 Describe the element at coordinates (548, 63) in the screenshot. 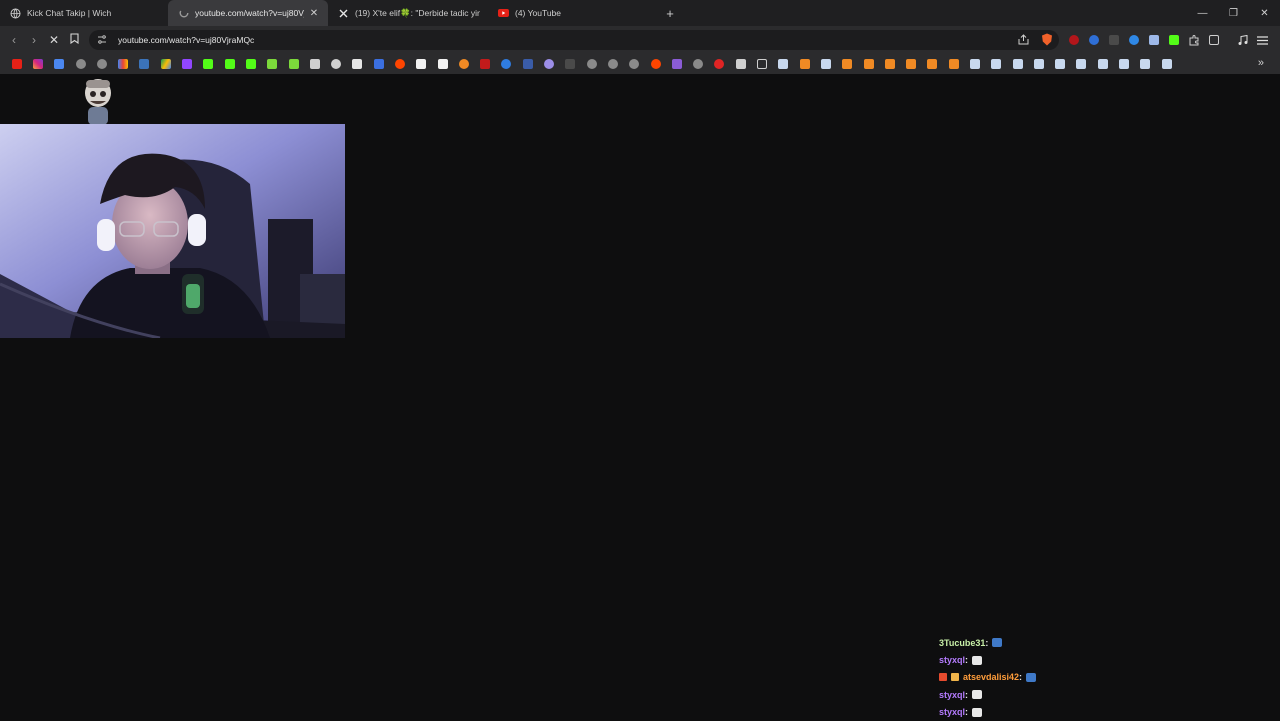

I see `bookmark-purple-icon` at that location.